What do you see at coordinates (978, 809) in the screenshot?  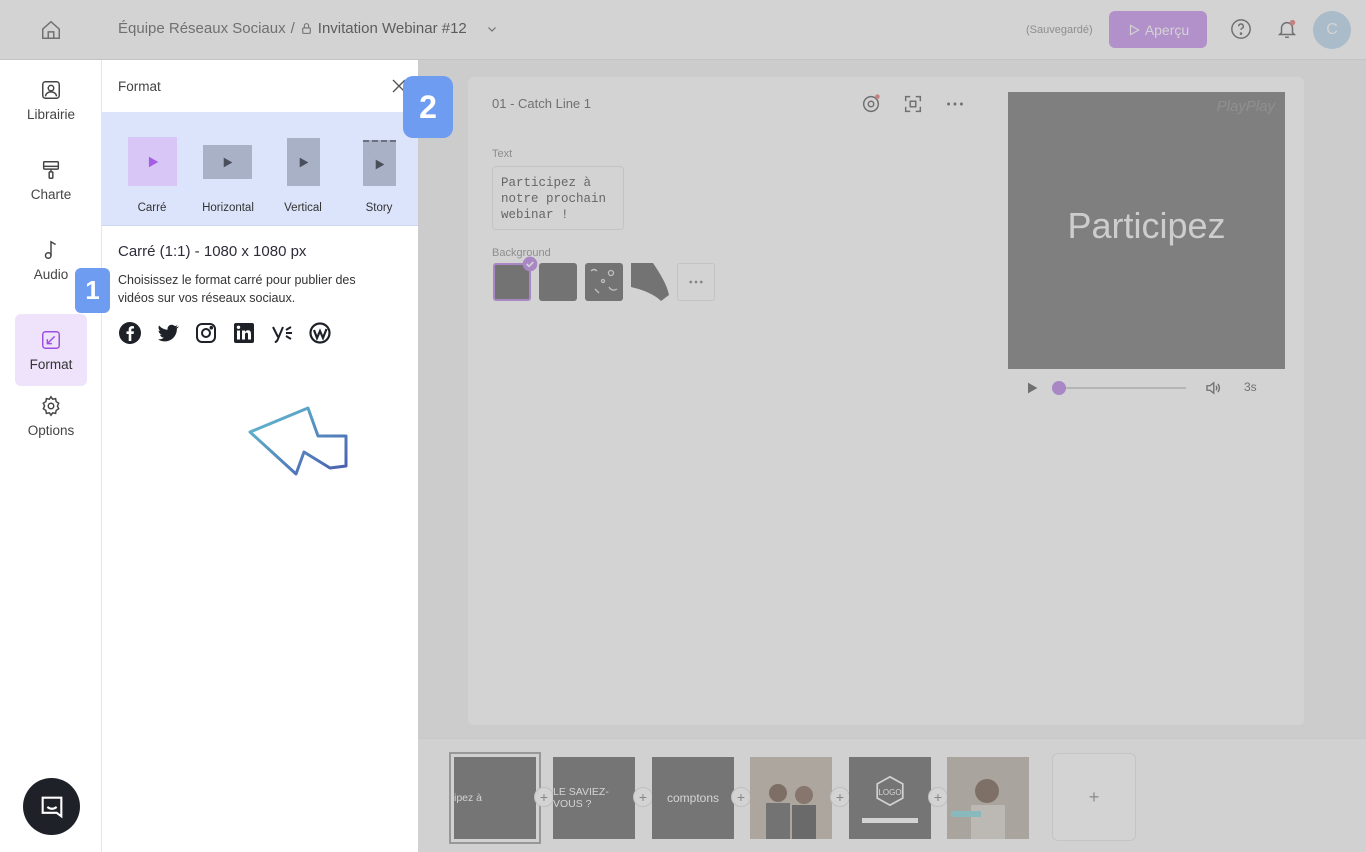 I see `photo-person-icon` at bounding box center [978, 809].